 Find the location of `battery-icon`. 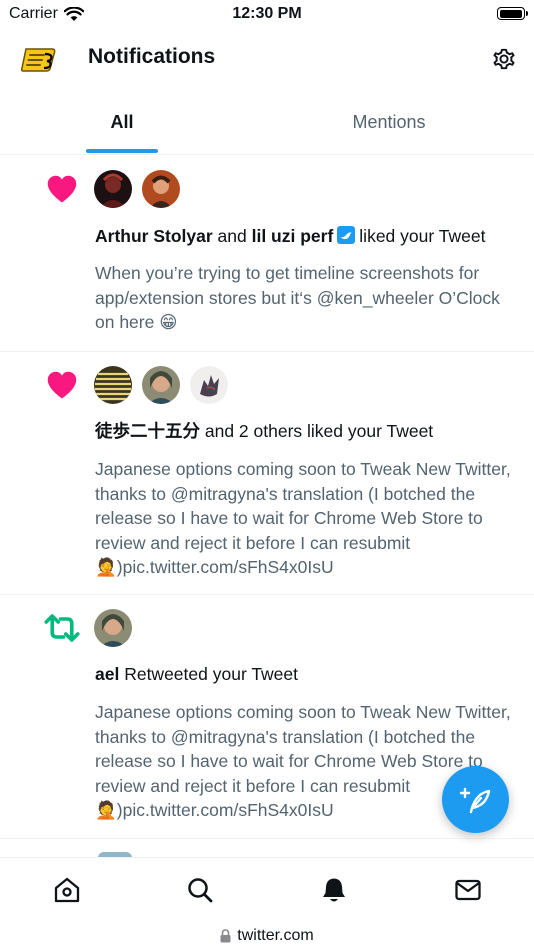

battery-icon is located at coordinates (512, 13).